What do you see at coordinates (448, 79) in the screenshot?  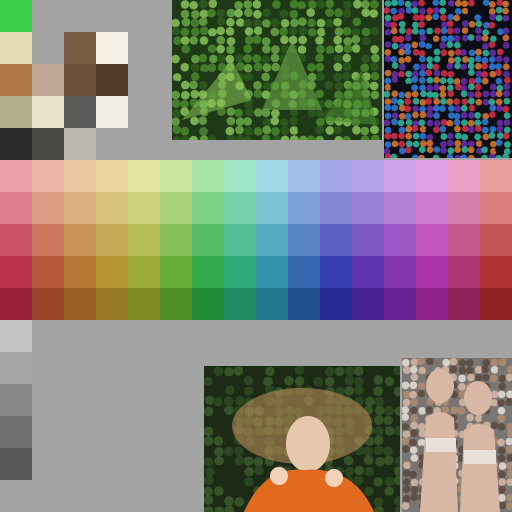 I see `lights-mosaic-image` at bounding box center [448, 79].